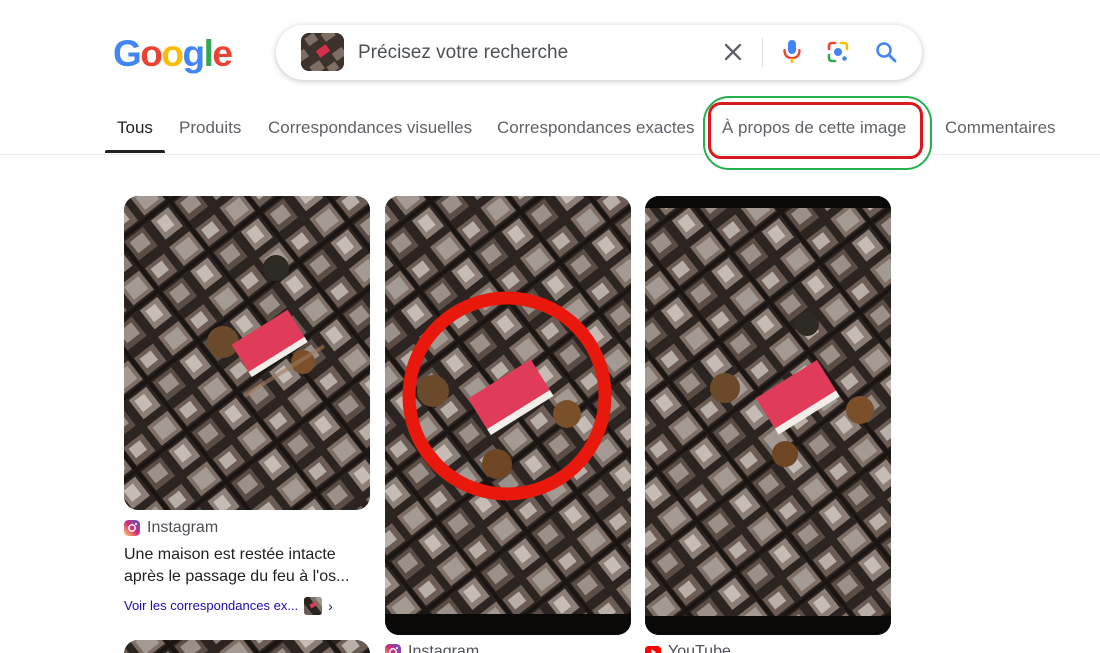 The width and height of the screenshot is (1100, 653). Describe the element at coordinates (135, 128) in the screenshot. I see `tab-tous: Tous` at that location.